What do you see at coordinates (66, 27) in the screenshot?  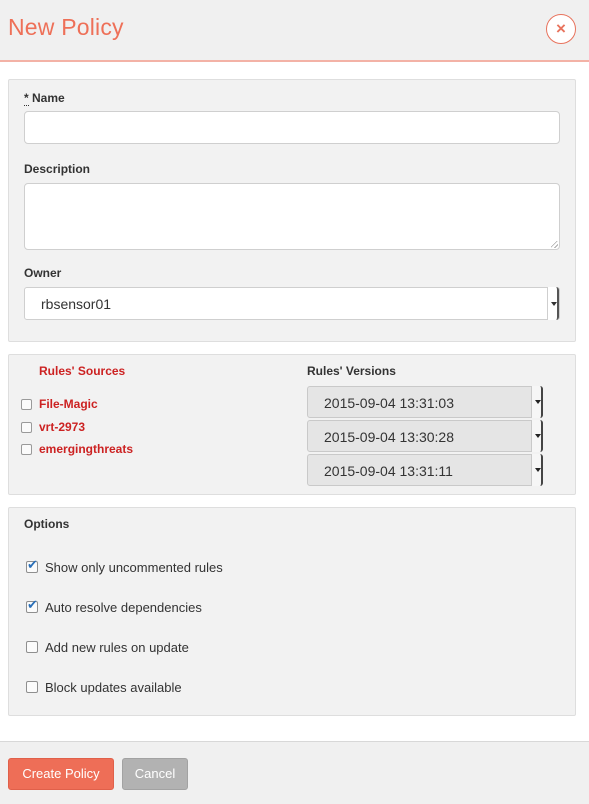 I see `dialog-title: New Policy` at bounding box center [66, 27].